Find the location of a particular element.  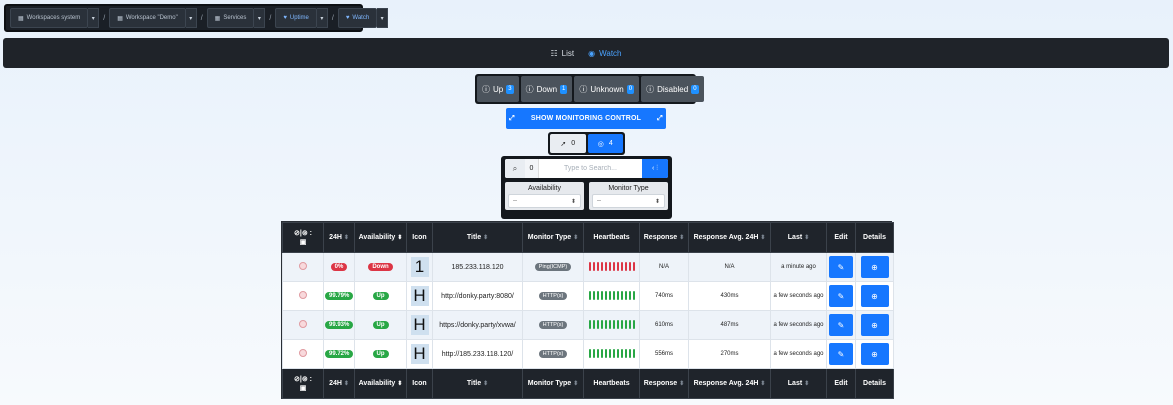

zoom-icon: ⊕ is located at coordinates (874, 325).